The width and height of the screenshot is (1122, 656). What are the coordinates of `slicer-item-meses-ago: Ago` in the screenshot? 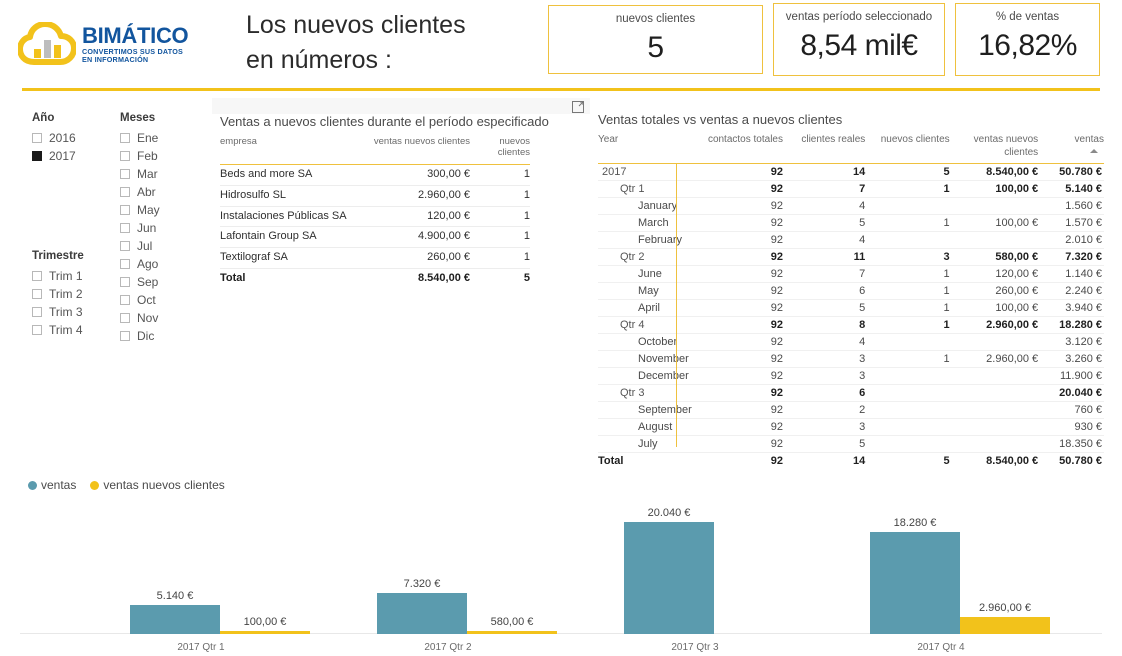 It's located at (162, 264).